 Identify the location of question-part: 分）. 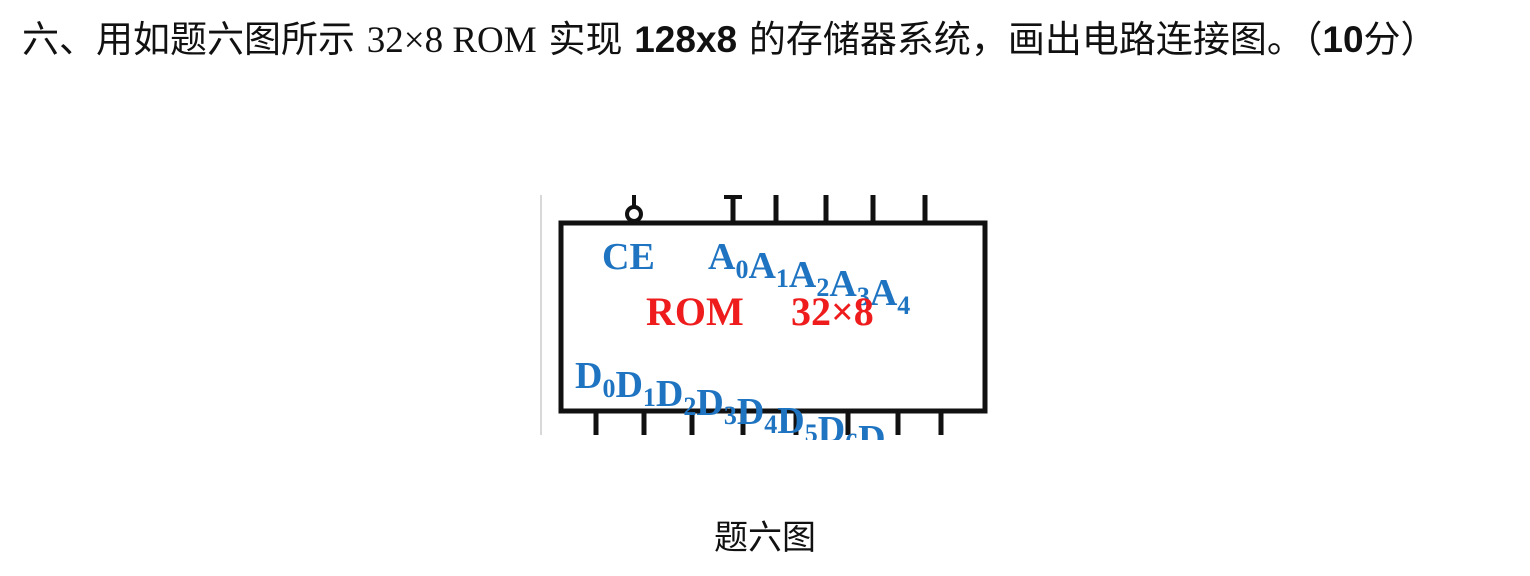
(1400, 39).